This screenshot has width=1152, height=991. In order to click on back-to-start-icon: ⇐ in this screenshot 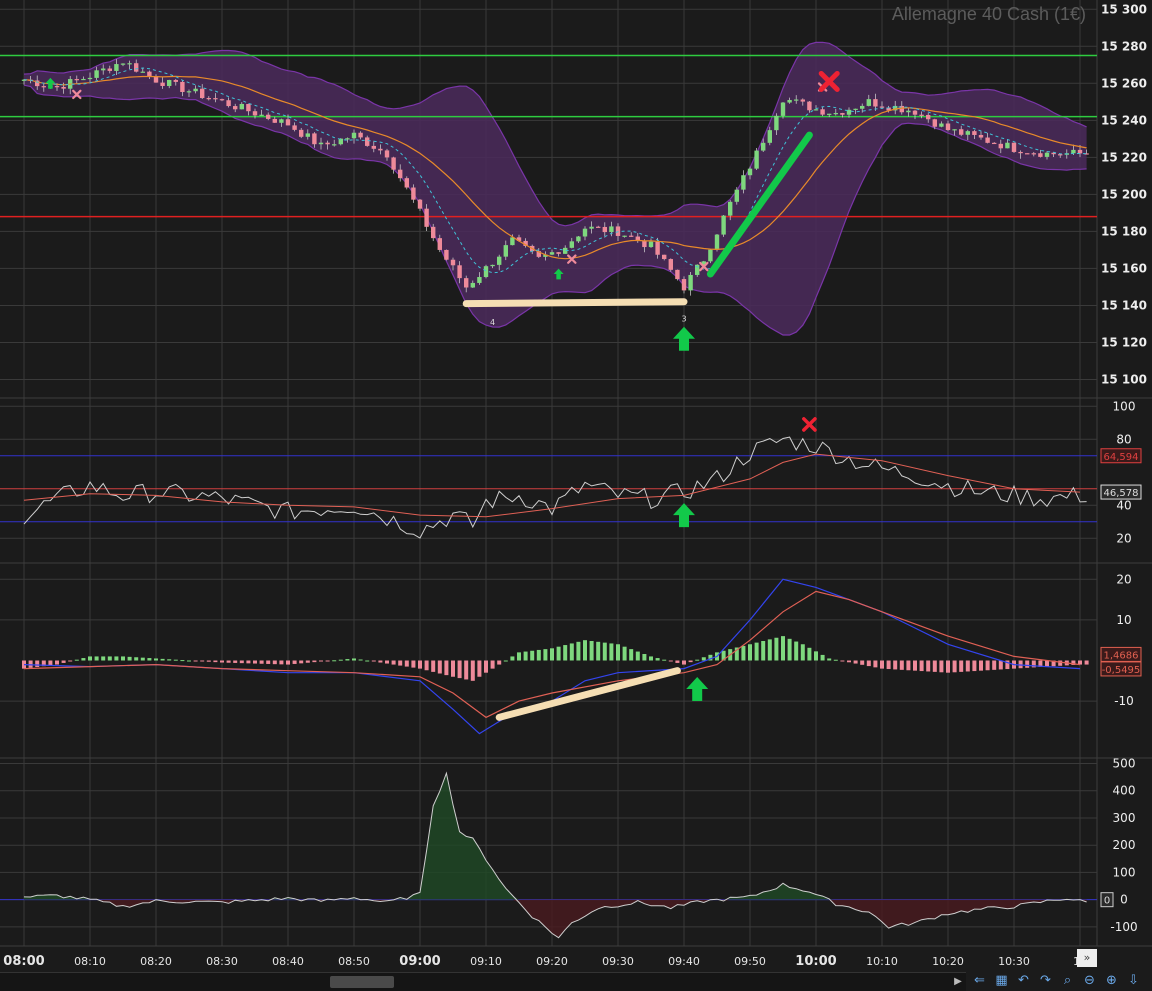, I will do `click(979, 981)`.